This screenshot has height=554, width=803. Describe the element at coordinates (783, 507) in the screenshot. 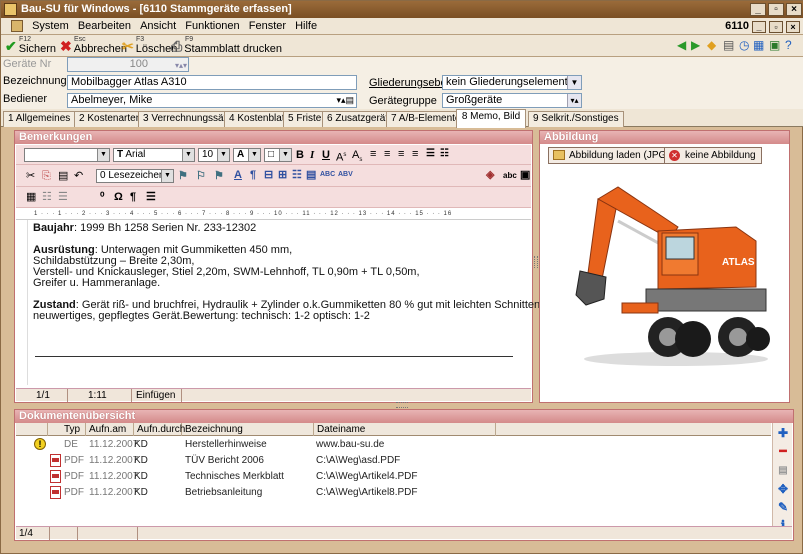

I see `edit-icon: ✎` at that location.